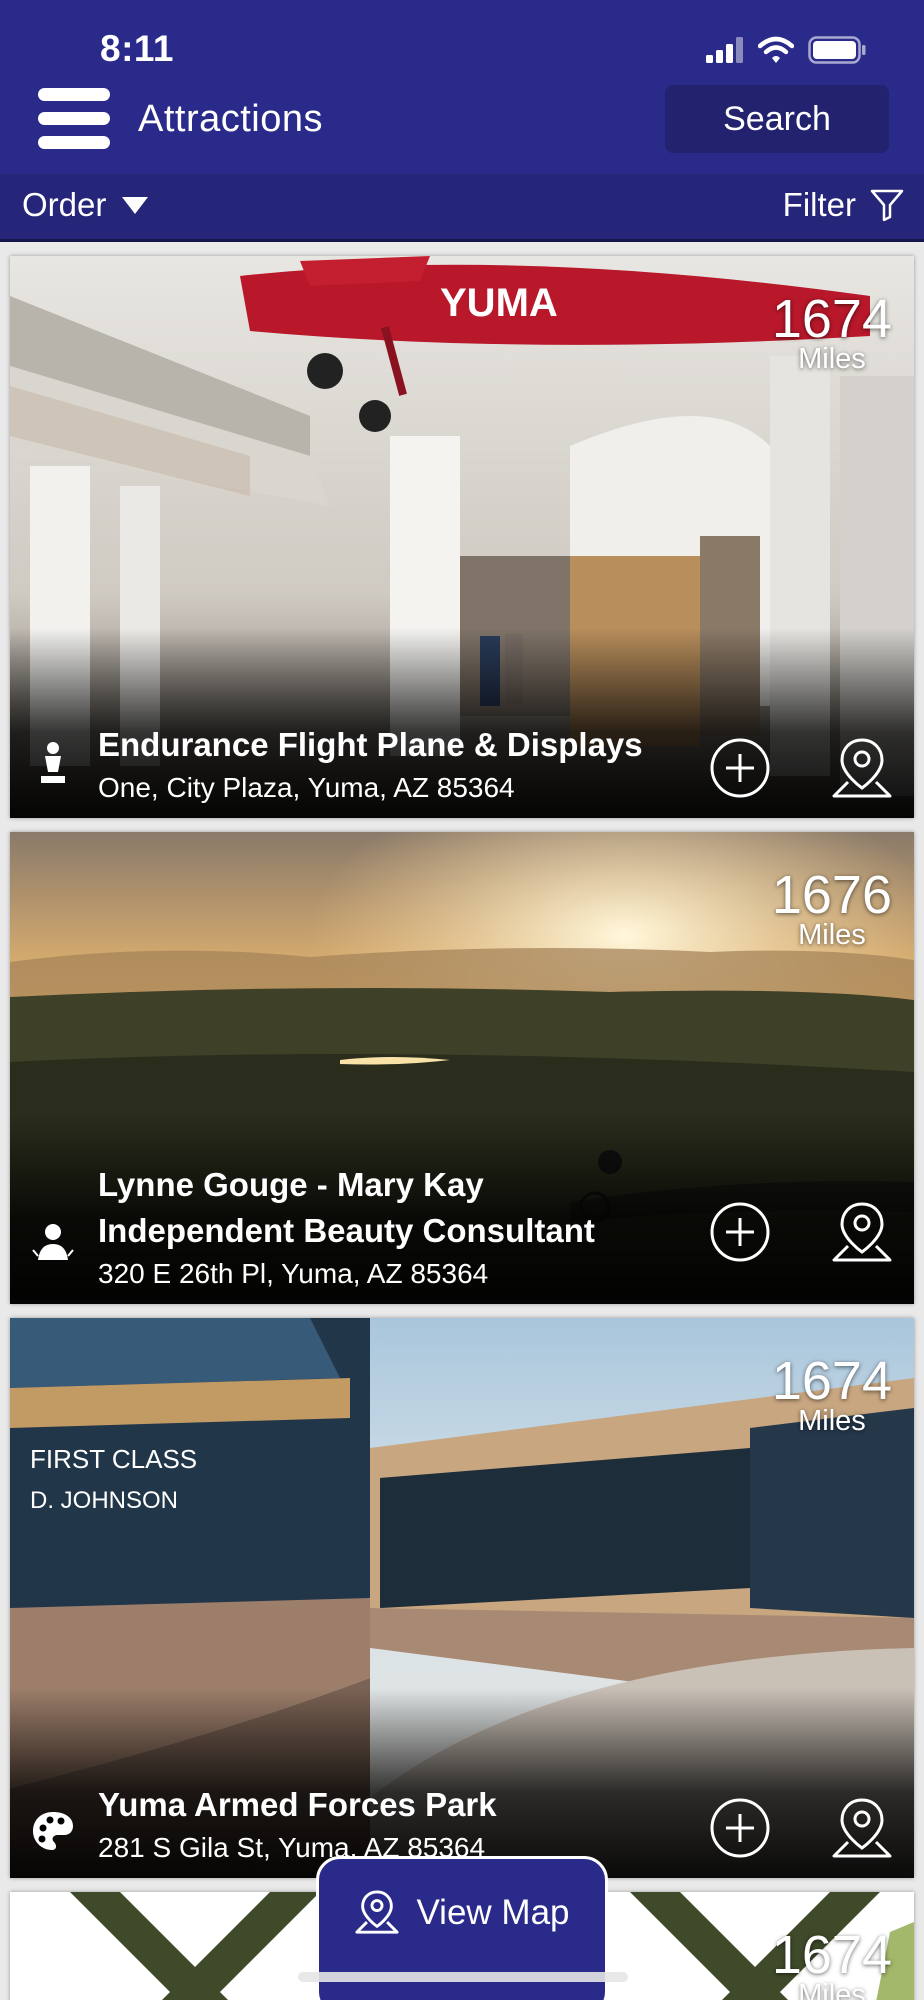  I want to click on order-label: Order, so click(64, 204).